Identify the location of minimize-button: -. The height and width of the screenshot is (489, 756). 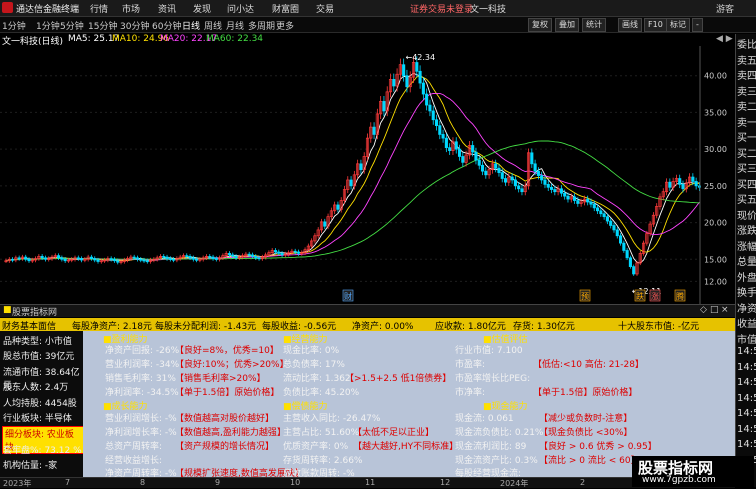
(697, 25).